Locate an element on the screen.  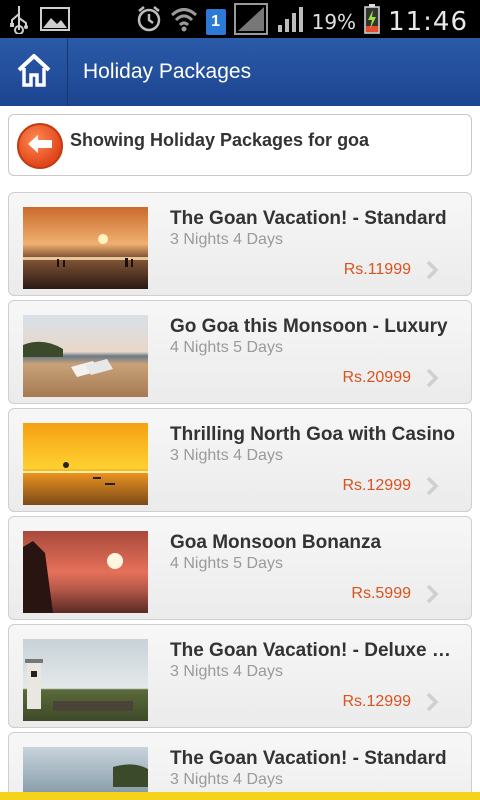
search-summary-card: Showing Holiday Packages for goa is located at coordinates (240, 145).